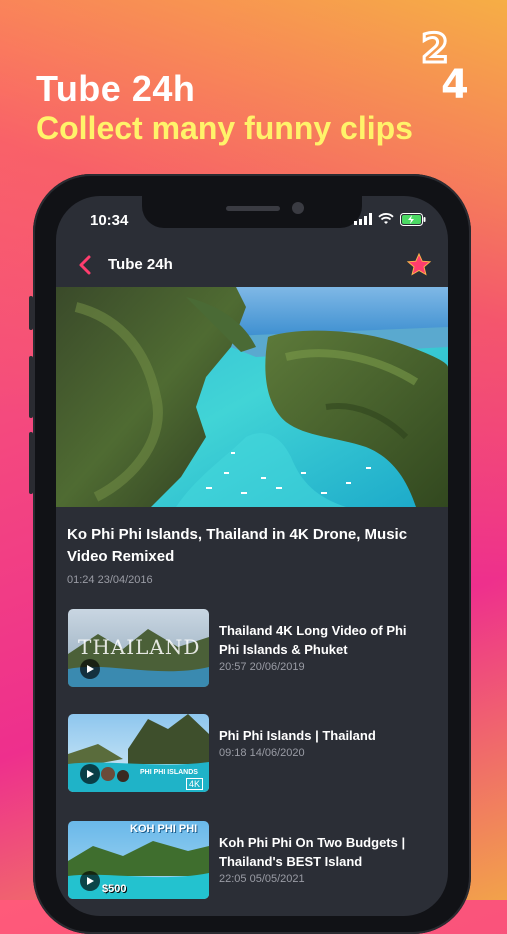 This screenshot has height=934, width=507. Describe the element at coordinates (262, 879) in the screenshot. I see `video-meta: 22:05 05/05/2021` at that location.